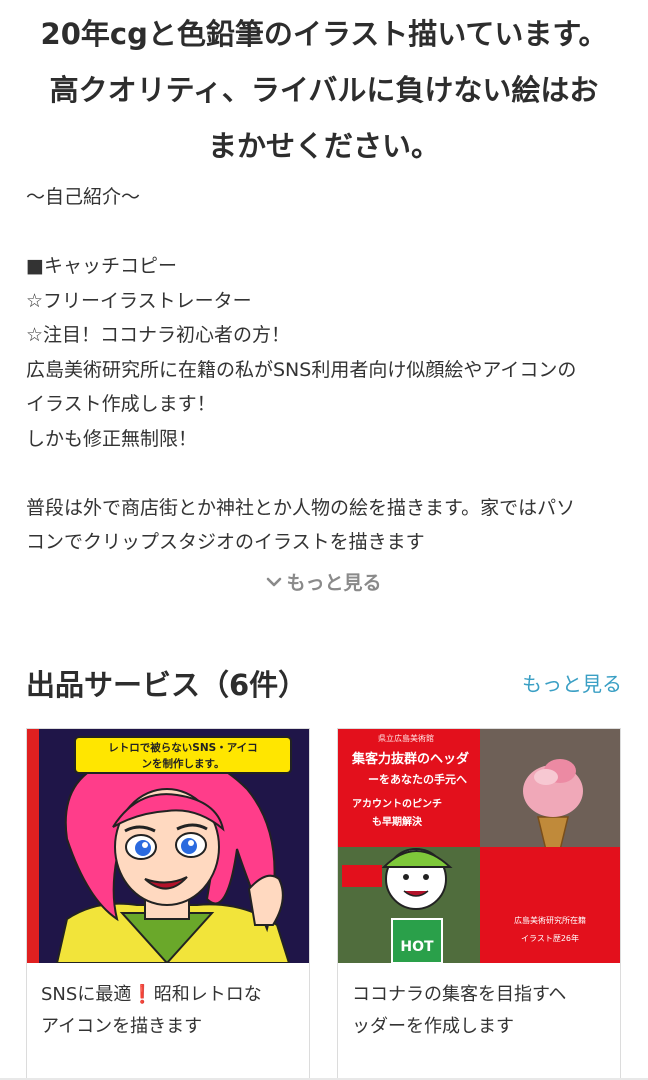  Describe the element at coordinates (334, 583) in the screenshot. I see `show-more-label: もっと見る` at that location.